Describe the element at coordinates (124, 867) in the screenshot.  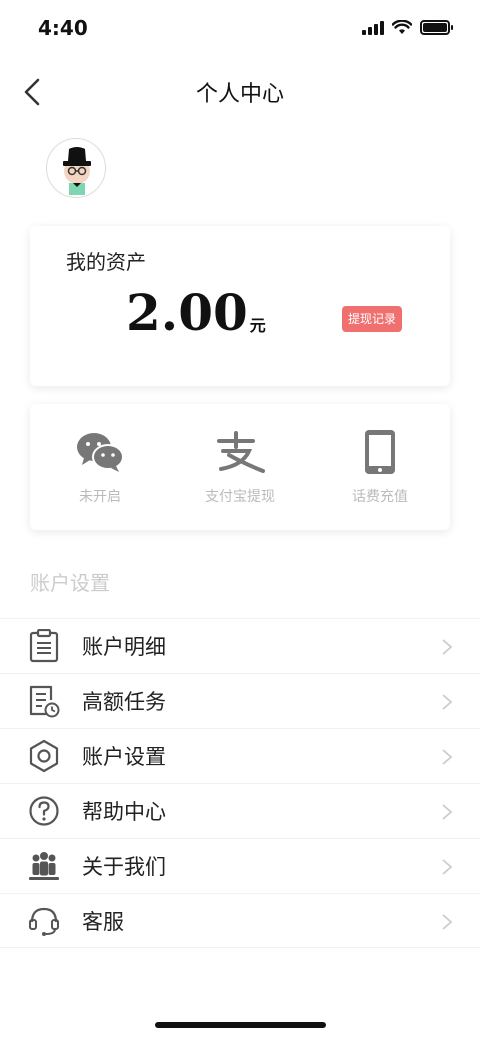
I see `menu-item-label: 关于我们` at that location.